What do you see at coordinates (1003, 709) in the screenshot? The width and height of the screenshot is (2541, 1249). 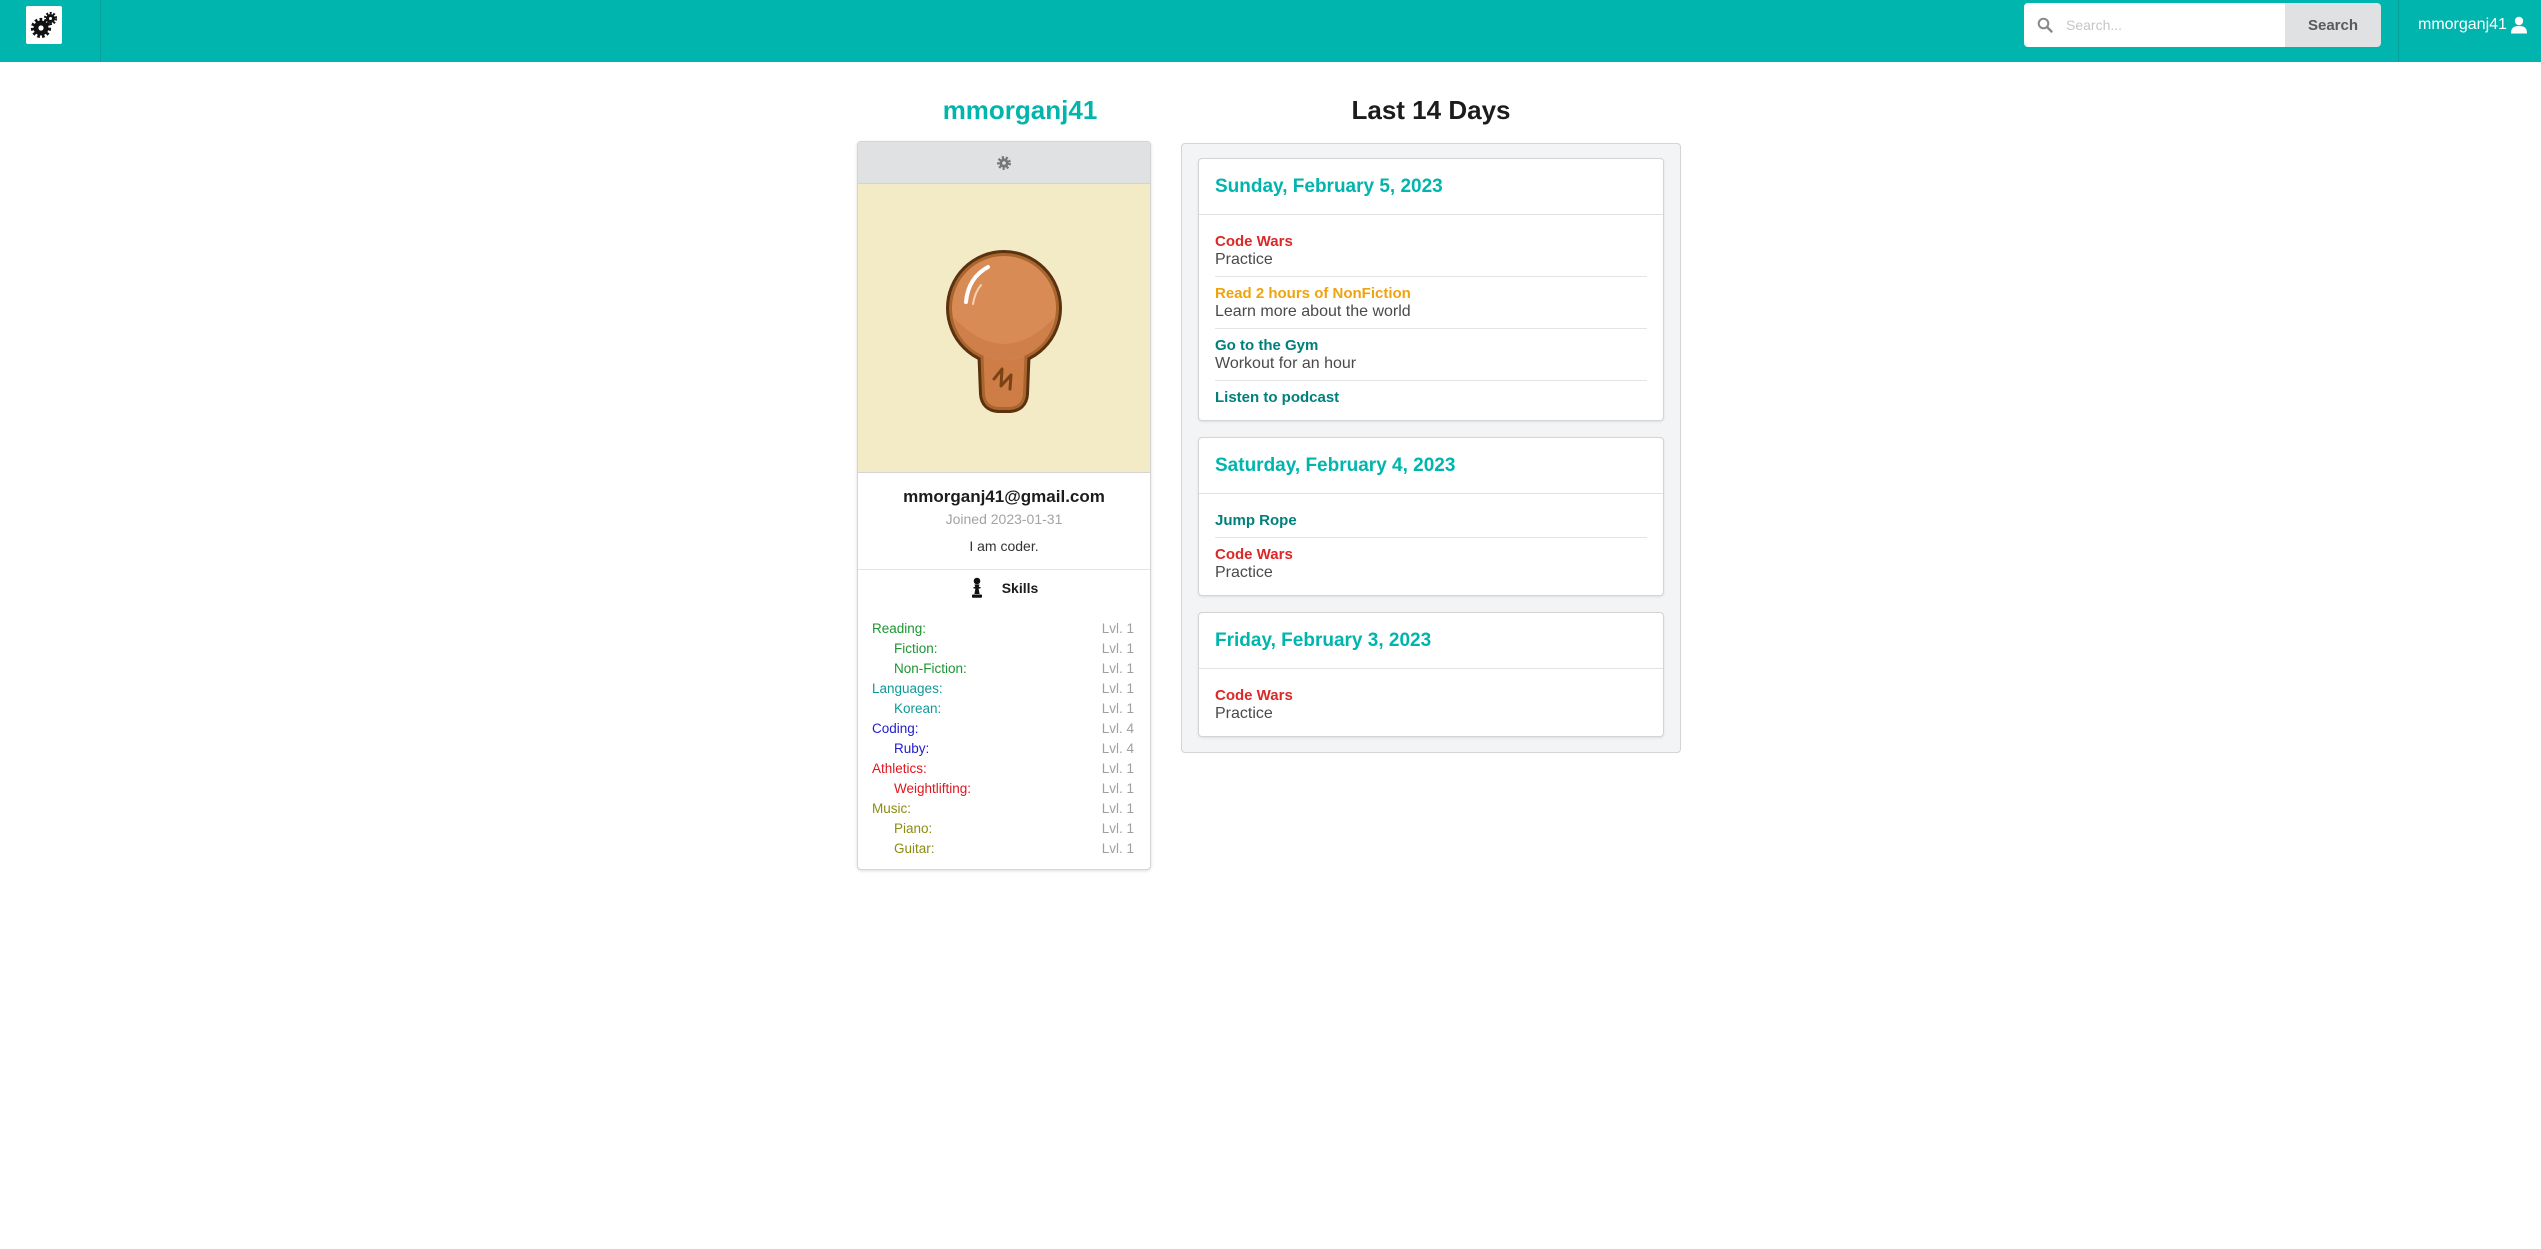 I see `subskill-row: Korean: Lvl. 1` at bounding box center [1003, 709].